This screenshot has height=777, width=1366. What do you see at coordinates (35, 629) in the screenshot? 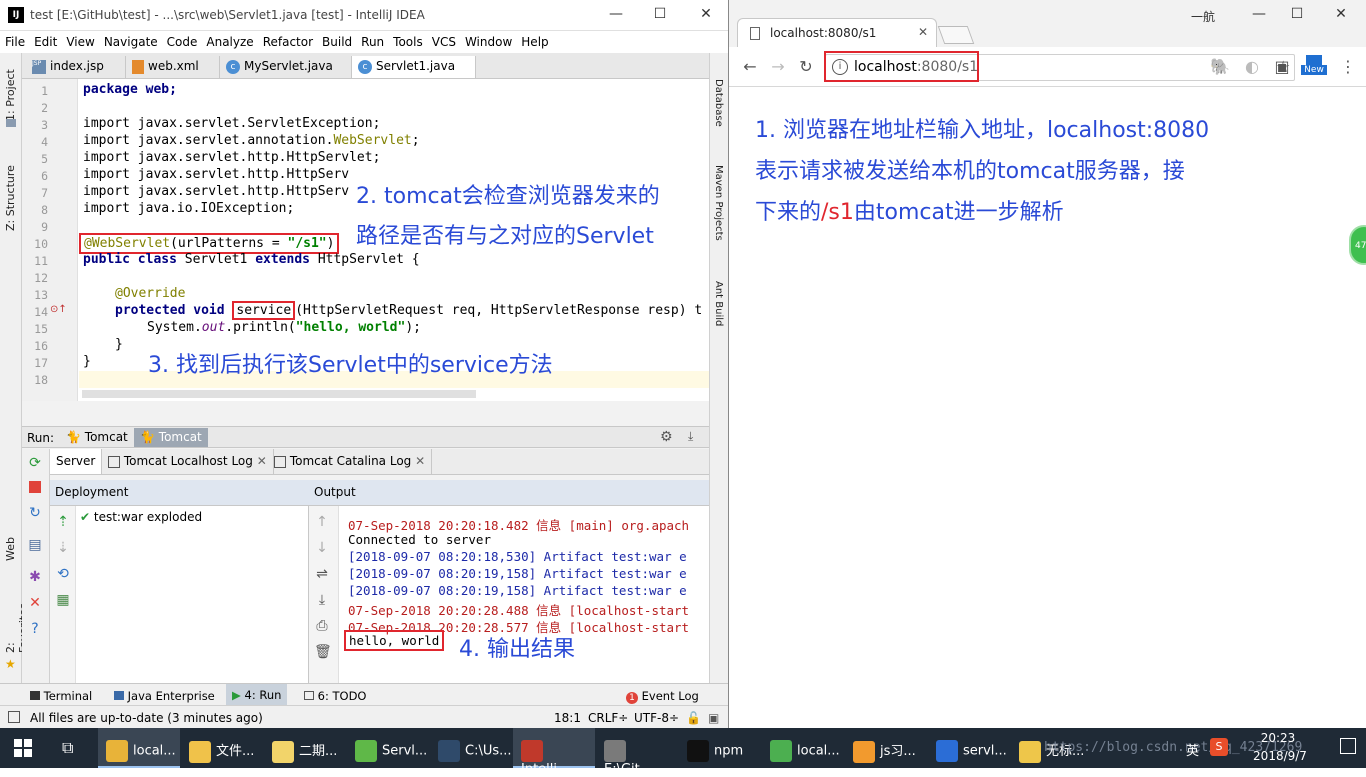
I see `help-icon: ?` at bounding box center [35, 629].